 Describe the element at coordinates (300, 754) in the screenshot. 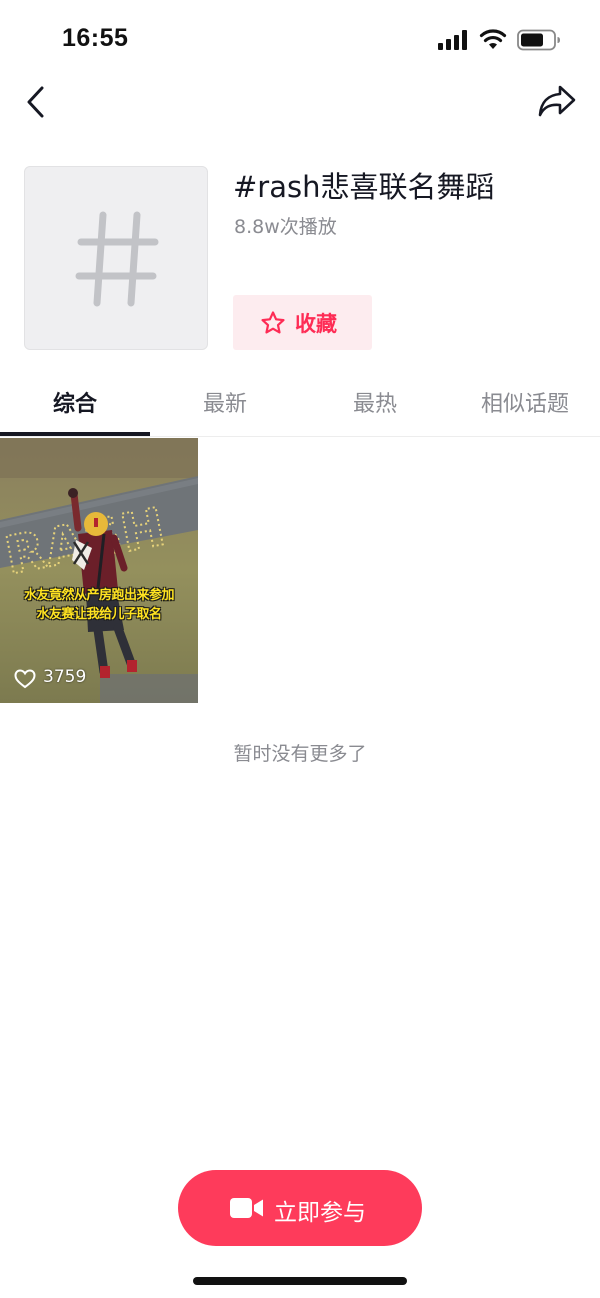

I see `no-more-hint: 暂时没有更多了` at that location.